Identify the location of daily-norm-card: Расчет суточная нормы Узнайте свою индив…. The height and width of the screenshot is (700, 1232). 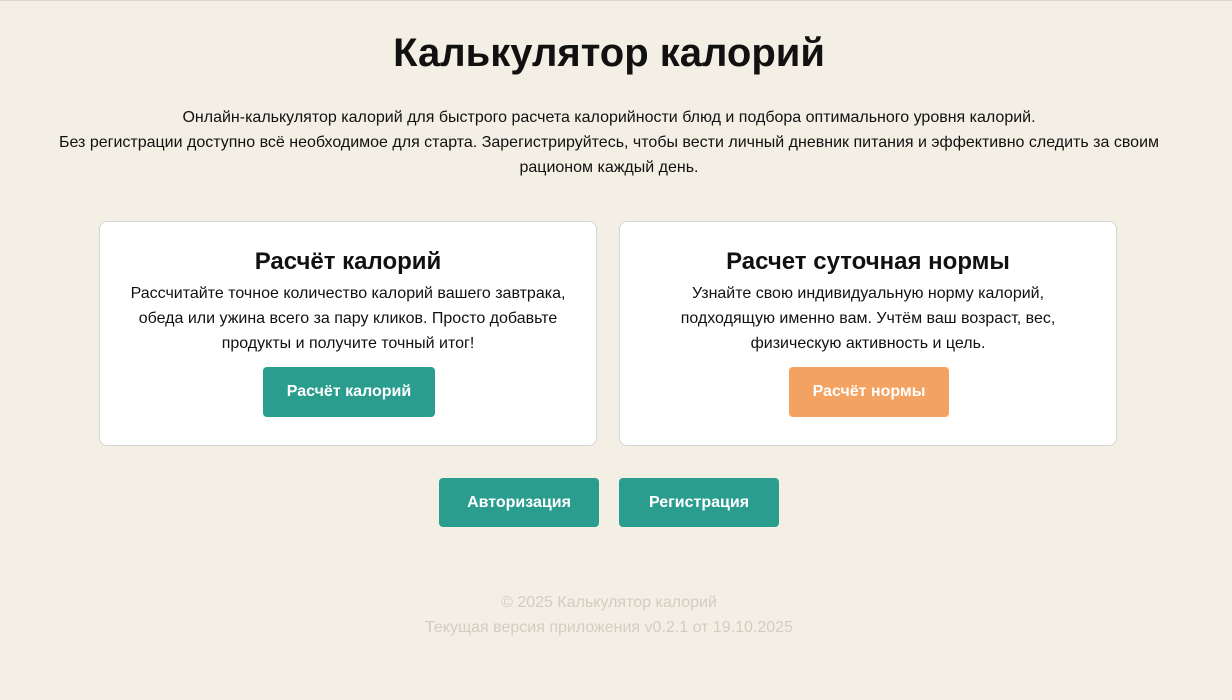
(868, 333).